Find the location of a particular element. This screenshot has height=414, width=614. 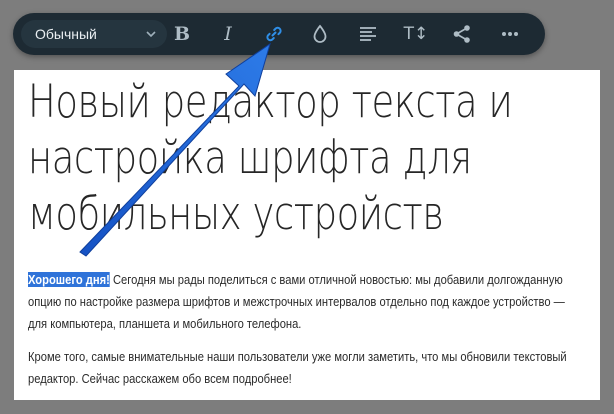

text-color-button is located at coordinates (320, 34).